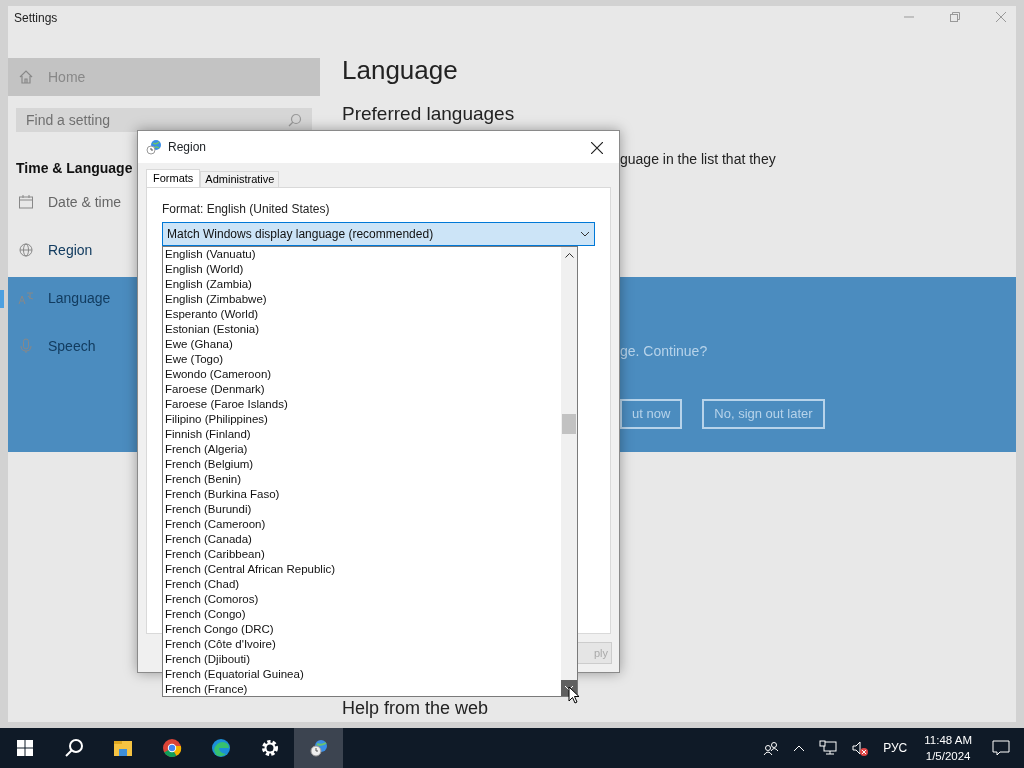 Image resolution: width=1024 pixels, height=768 pixels. Describe the element at coordinates (664, 351) in the screenshot. I see `banner-message: ge. Continue?` at that location.